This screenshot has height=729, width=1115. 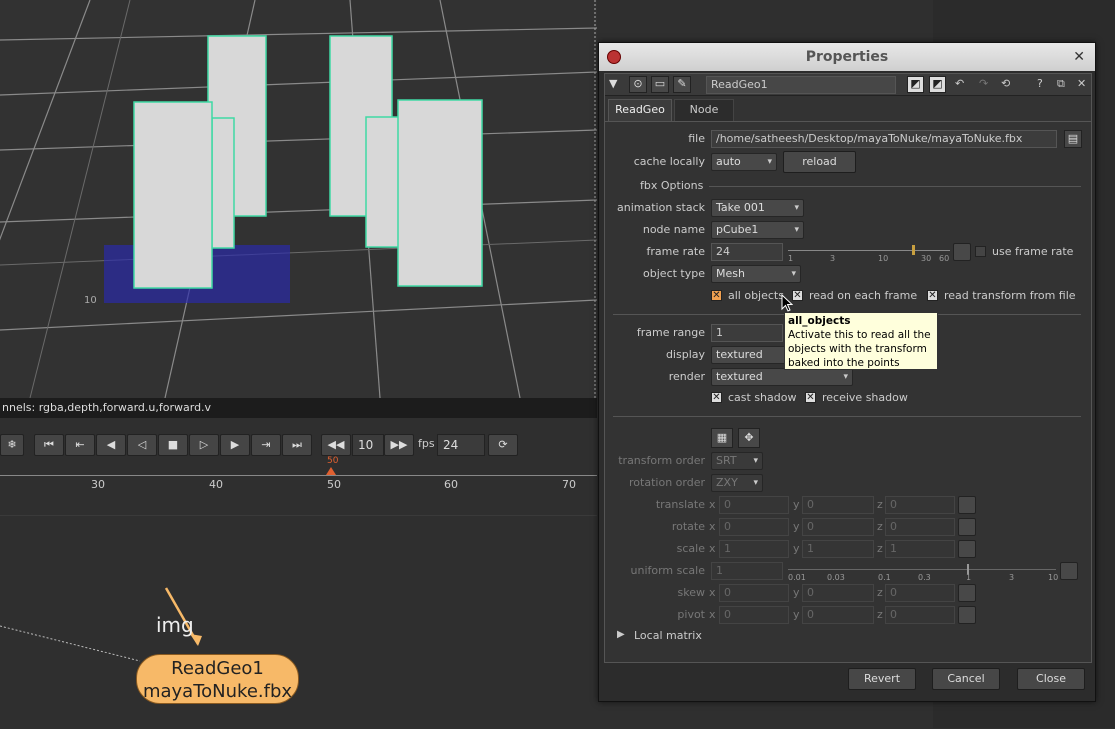 What do you see at coordinates (668, 636) in the screenshot?
I see `local-matrix-toggle: Local matrix` at bounding box center [668, 636].